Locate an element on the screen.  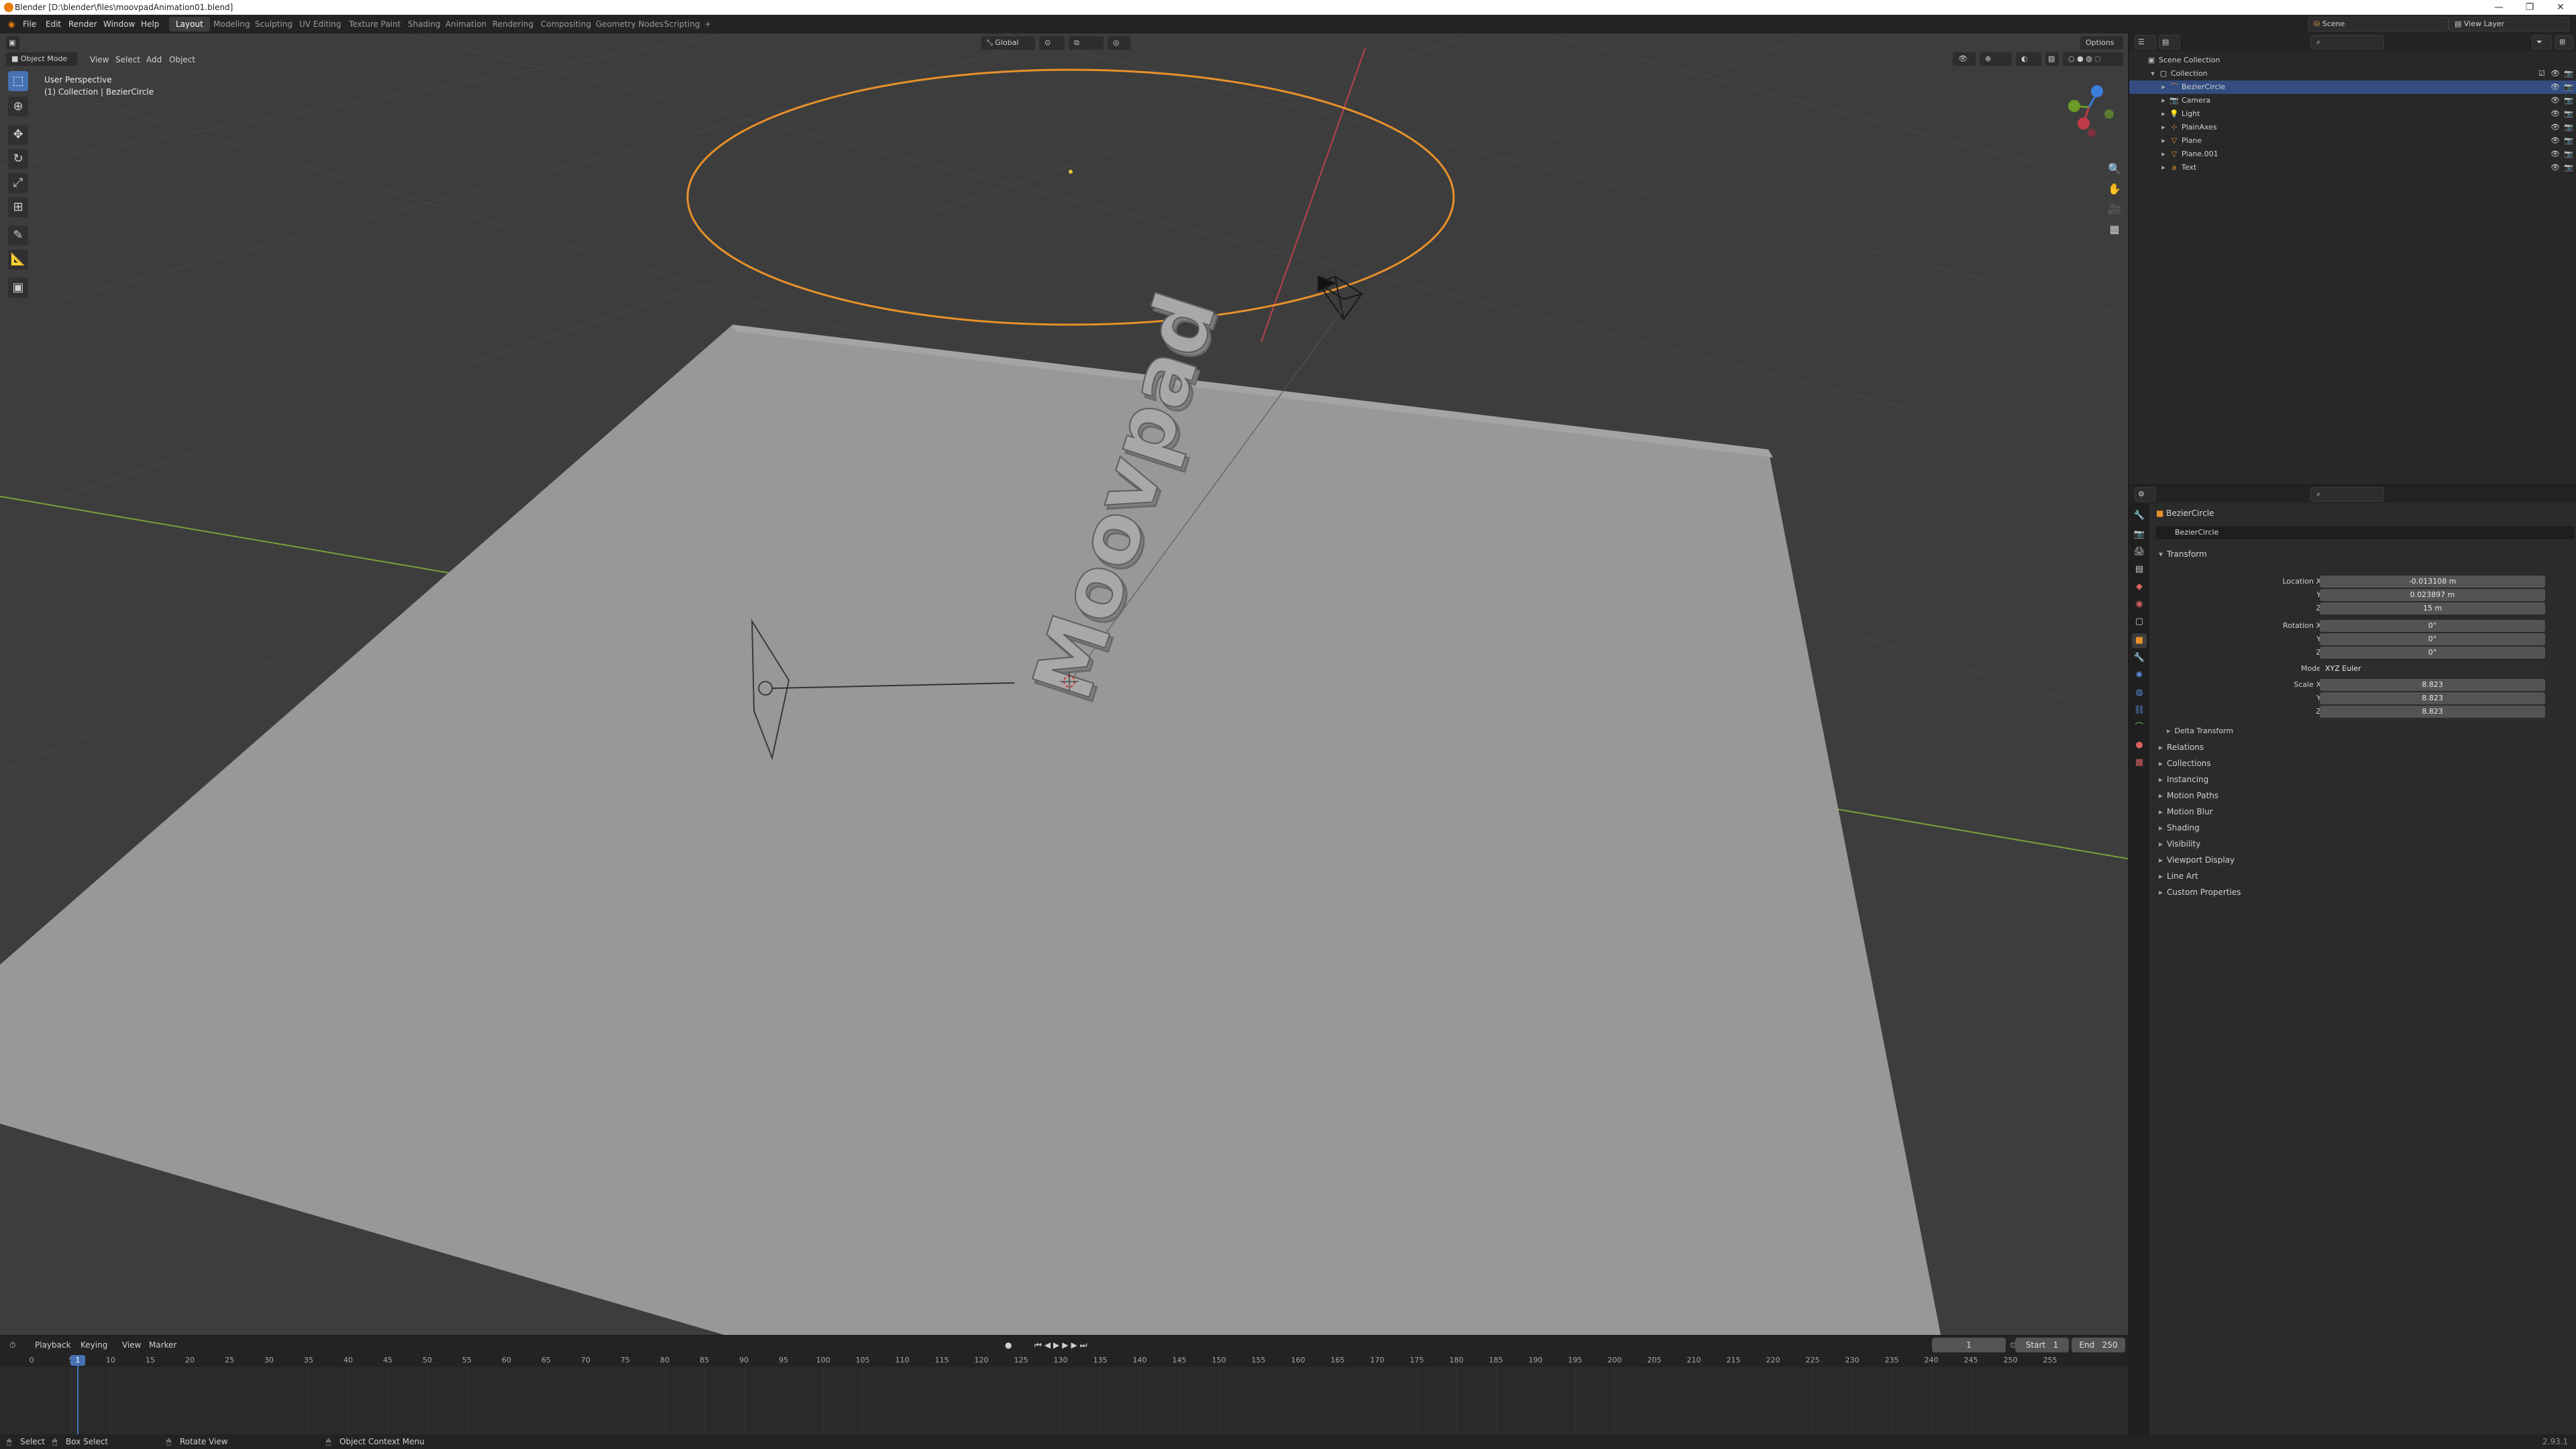
physics-tab-icon: ◍ is located at coordinates (2139, 693).